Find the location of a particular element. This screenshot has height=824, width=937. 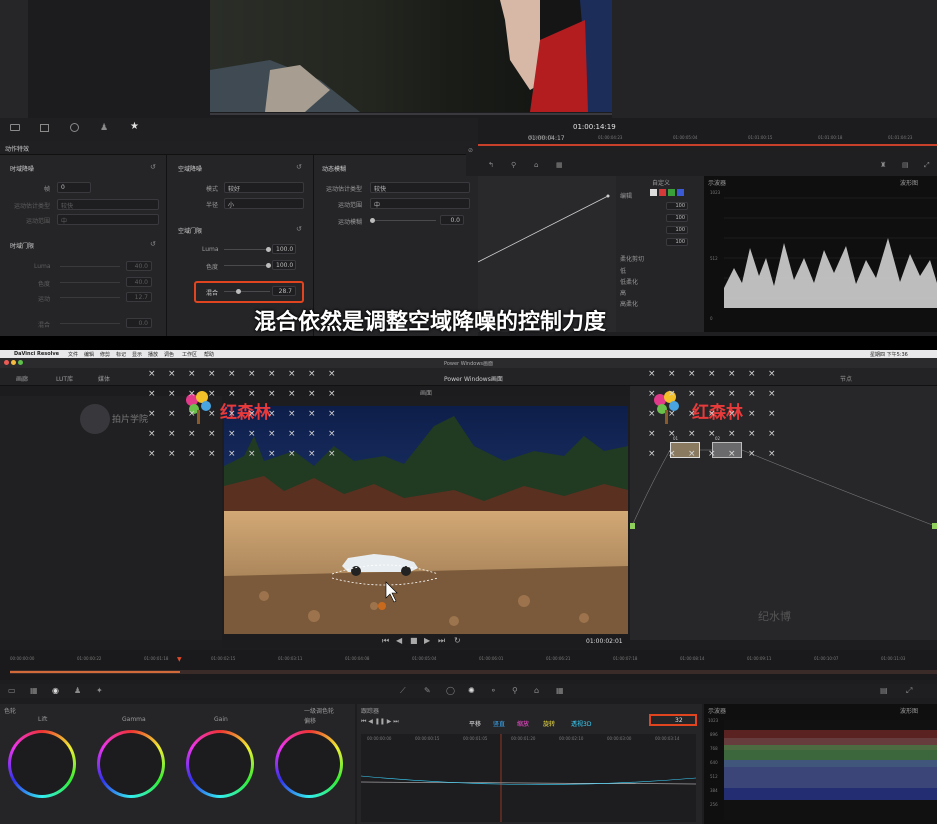

tt-chroma-slider is located at coordinates (90, 282).